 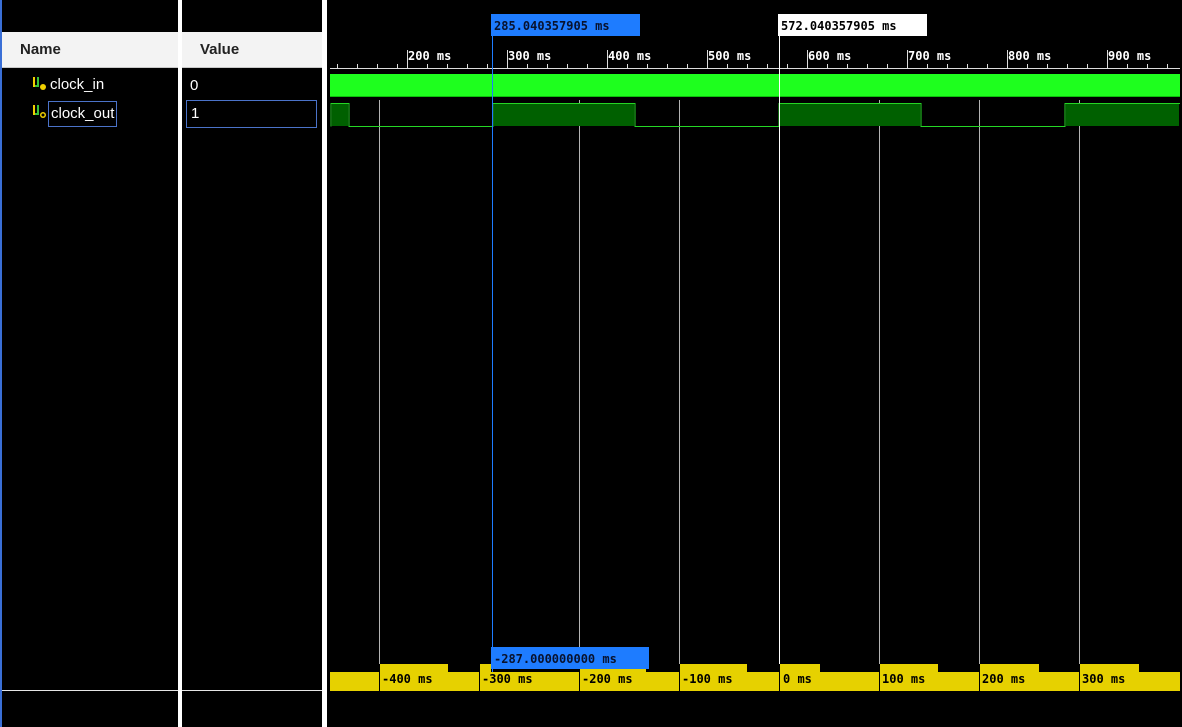 I want to click on main-cursor-time: 285.040357905 ms, so click(x=565, y=25).